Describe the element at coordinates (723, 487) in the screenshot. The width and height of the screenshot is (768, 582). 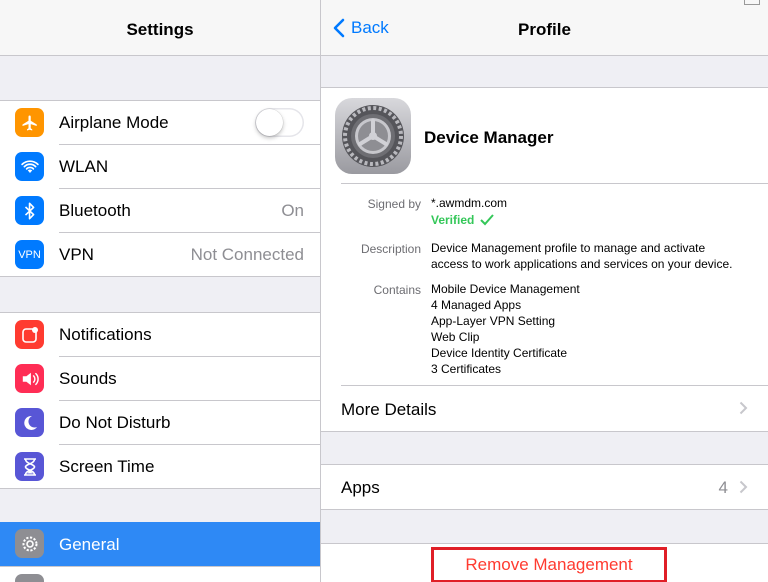
I see `apps-count: 4` at that location.